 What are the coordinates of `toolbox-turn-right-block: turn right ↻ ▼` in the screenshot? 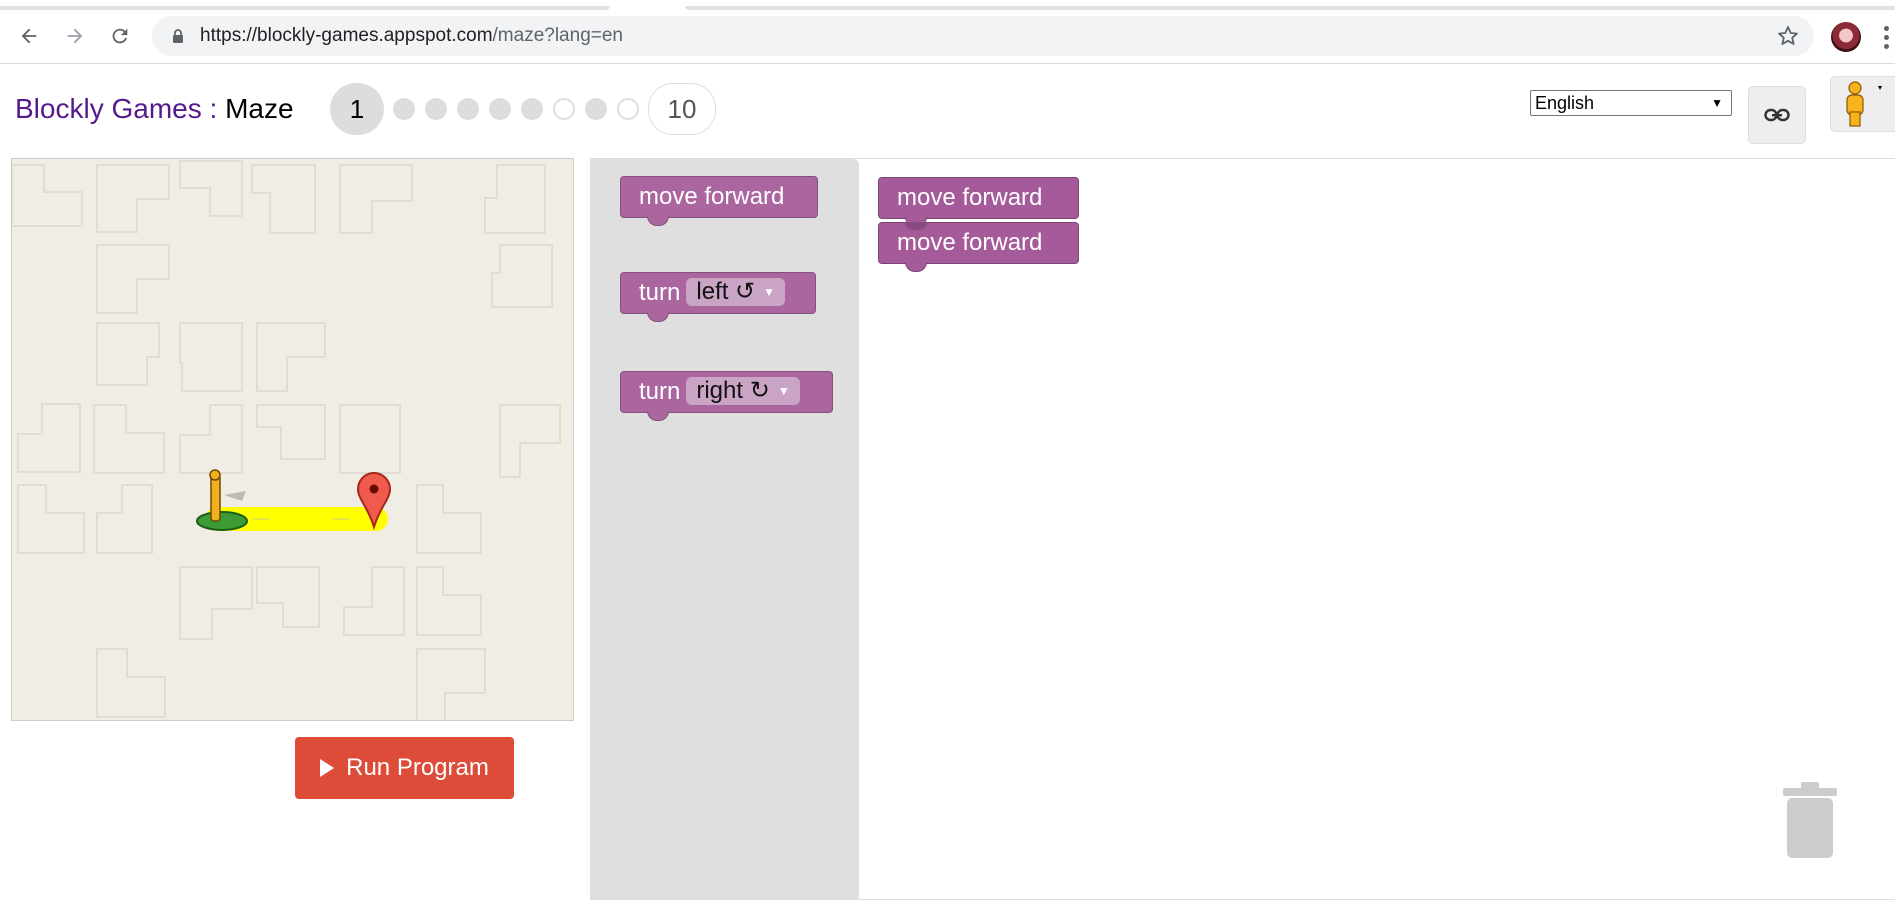 It's located at (726, 396).